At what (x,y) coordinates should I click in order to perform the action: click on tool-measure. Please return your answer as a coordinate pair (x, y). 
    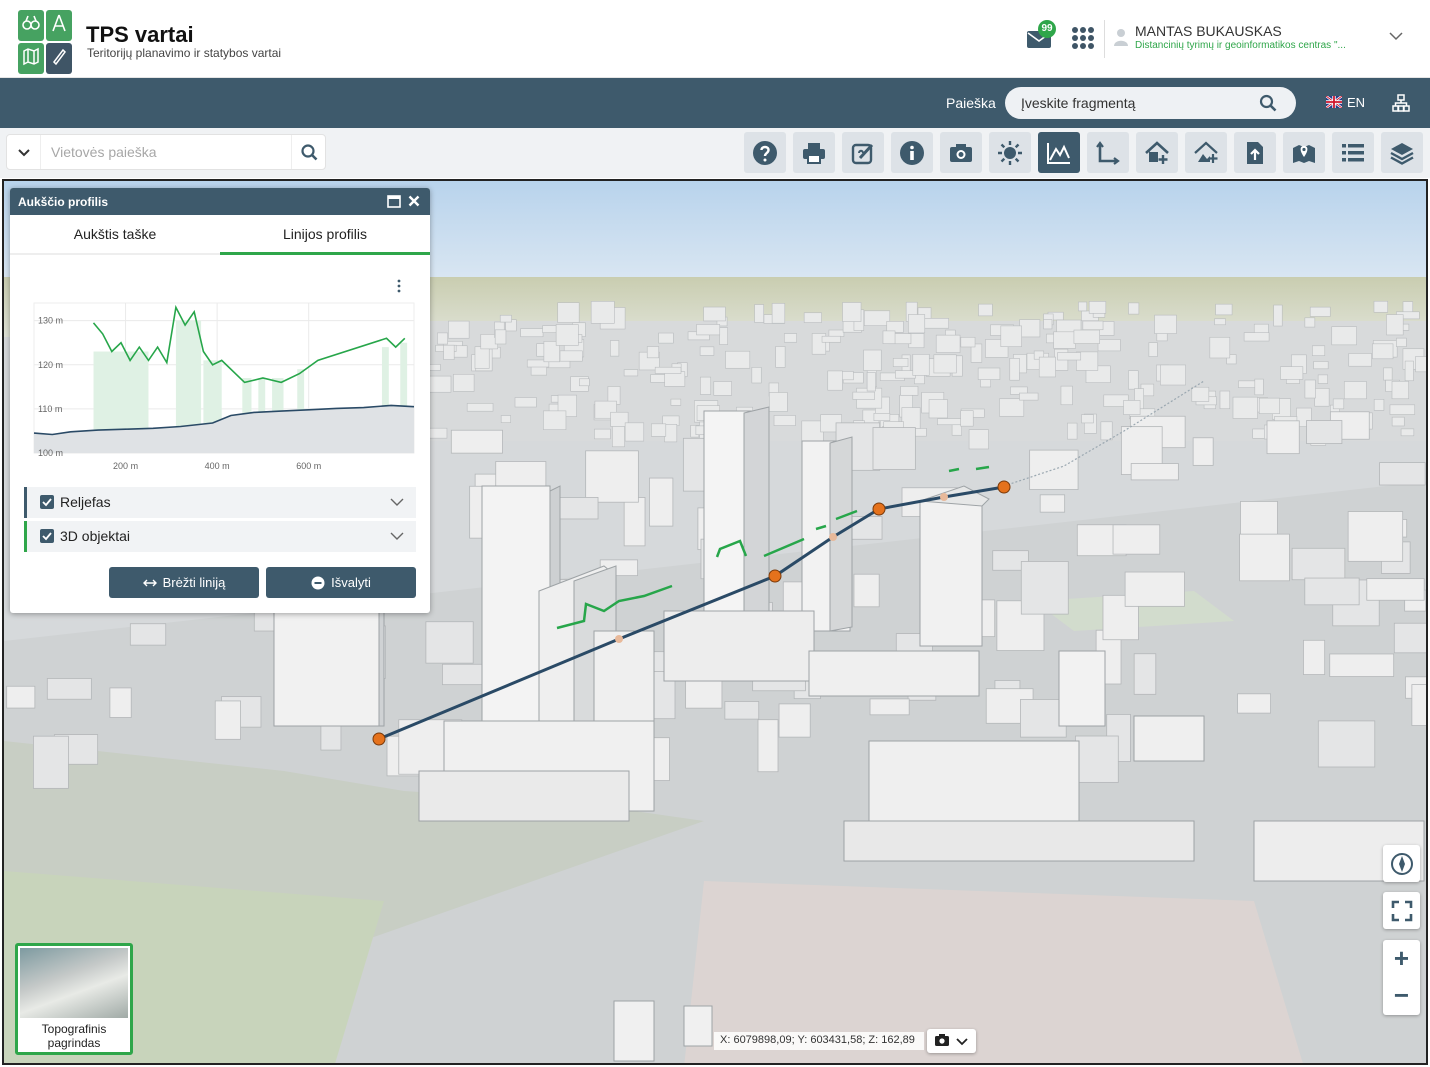
    Looking at the image, I should click on (1108, 152).